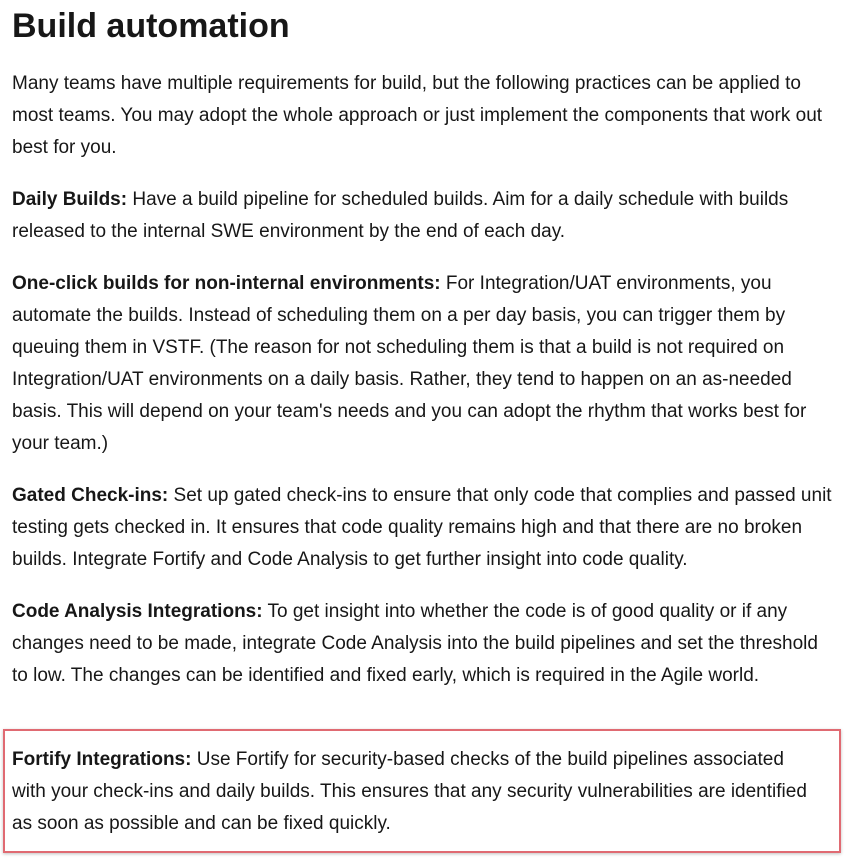  I want to click on page-title: Build automation, so click(151, 26).